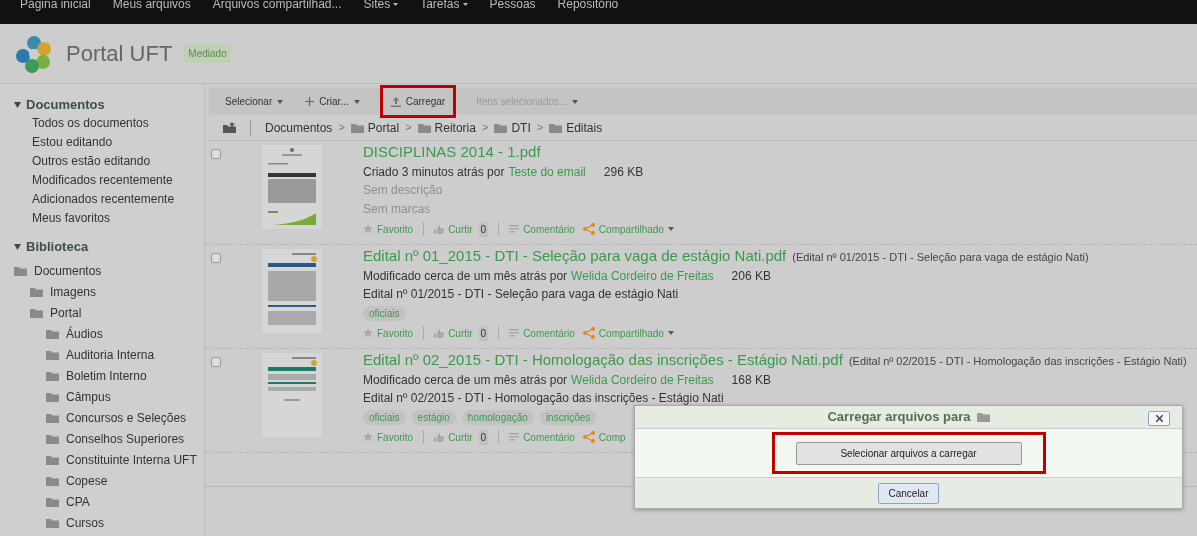  What do you see at coordinates (109, 247) in the screenshot?
I see `section-header: Biblioteca` at bounding box center [109, 247].